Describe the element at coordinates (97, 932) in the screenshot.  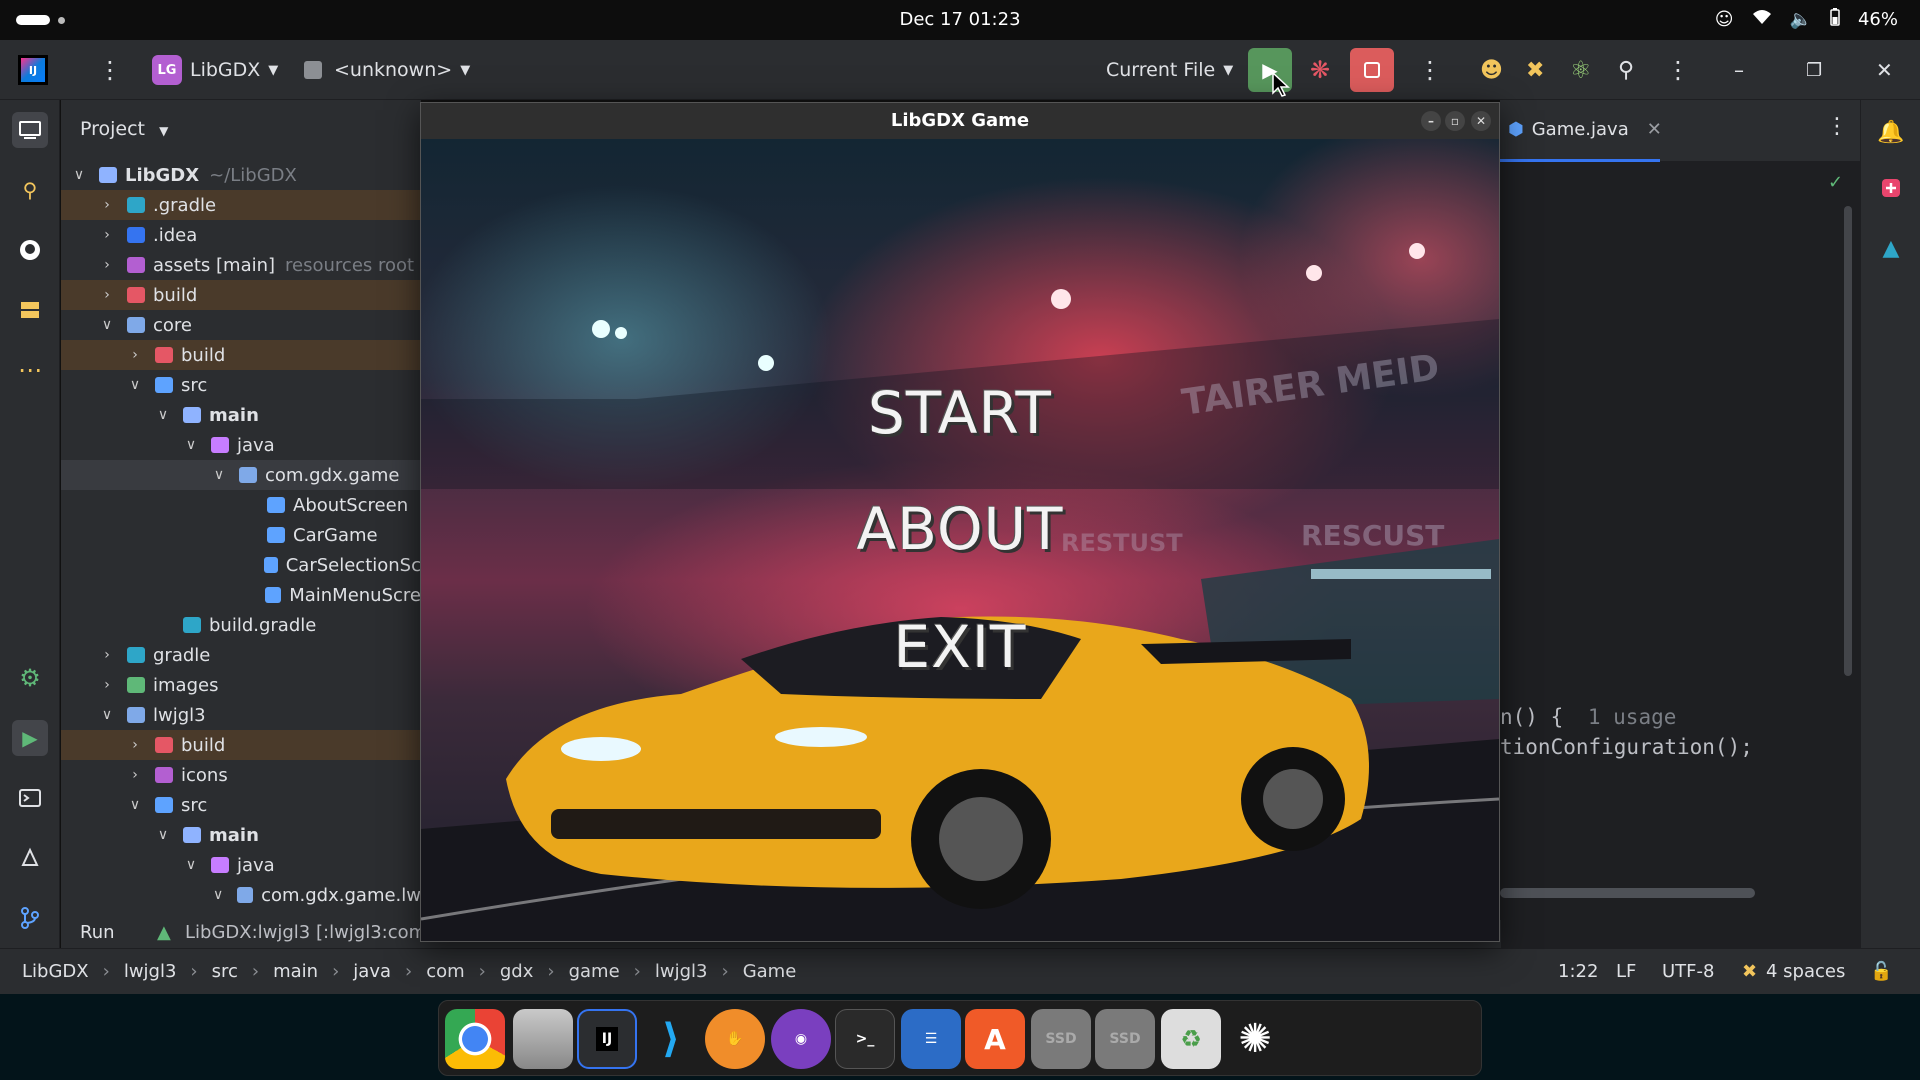
I see `run-tab-label: Run` at that location.